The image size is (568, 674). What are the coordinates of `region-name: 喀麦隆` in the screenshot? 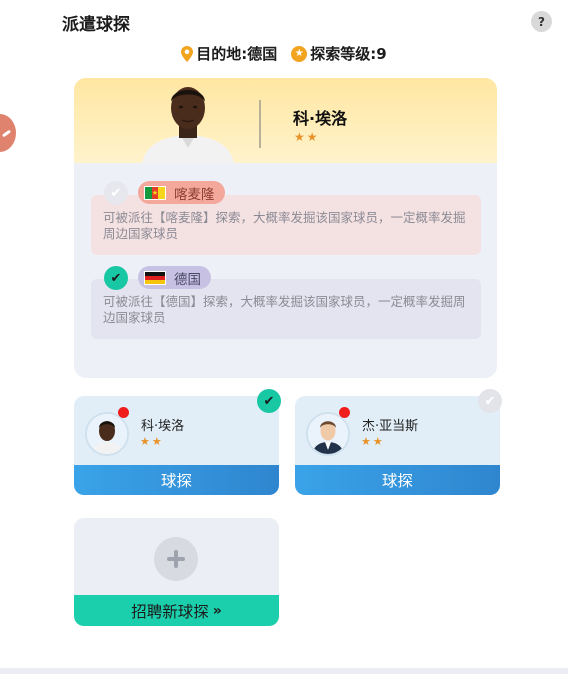 It's located at (194, 194).